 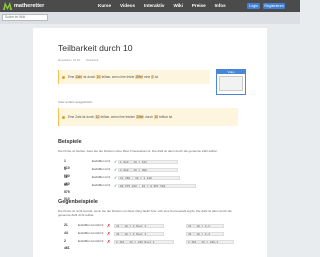 What do you see at coordinates (253, 6) in the screenshot?
I see `login-button: Login` at bounding box center [253, 6].